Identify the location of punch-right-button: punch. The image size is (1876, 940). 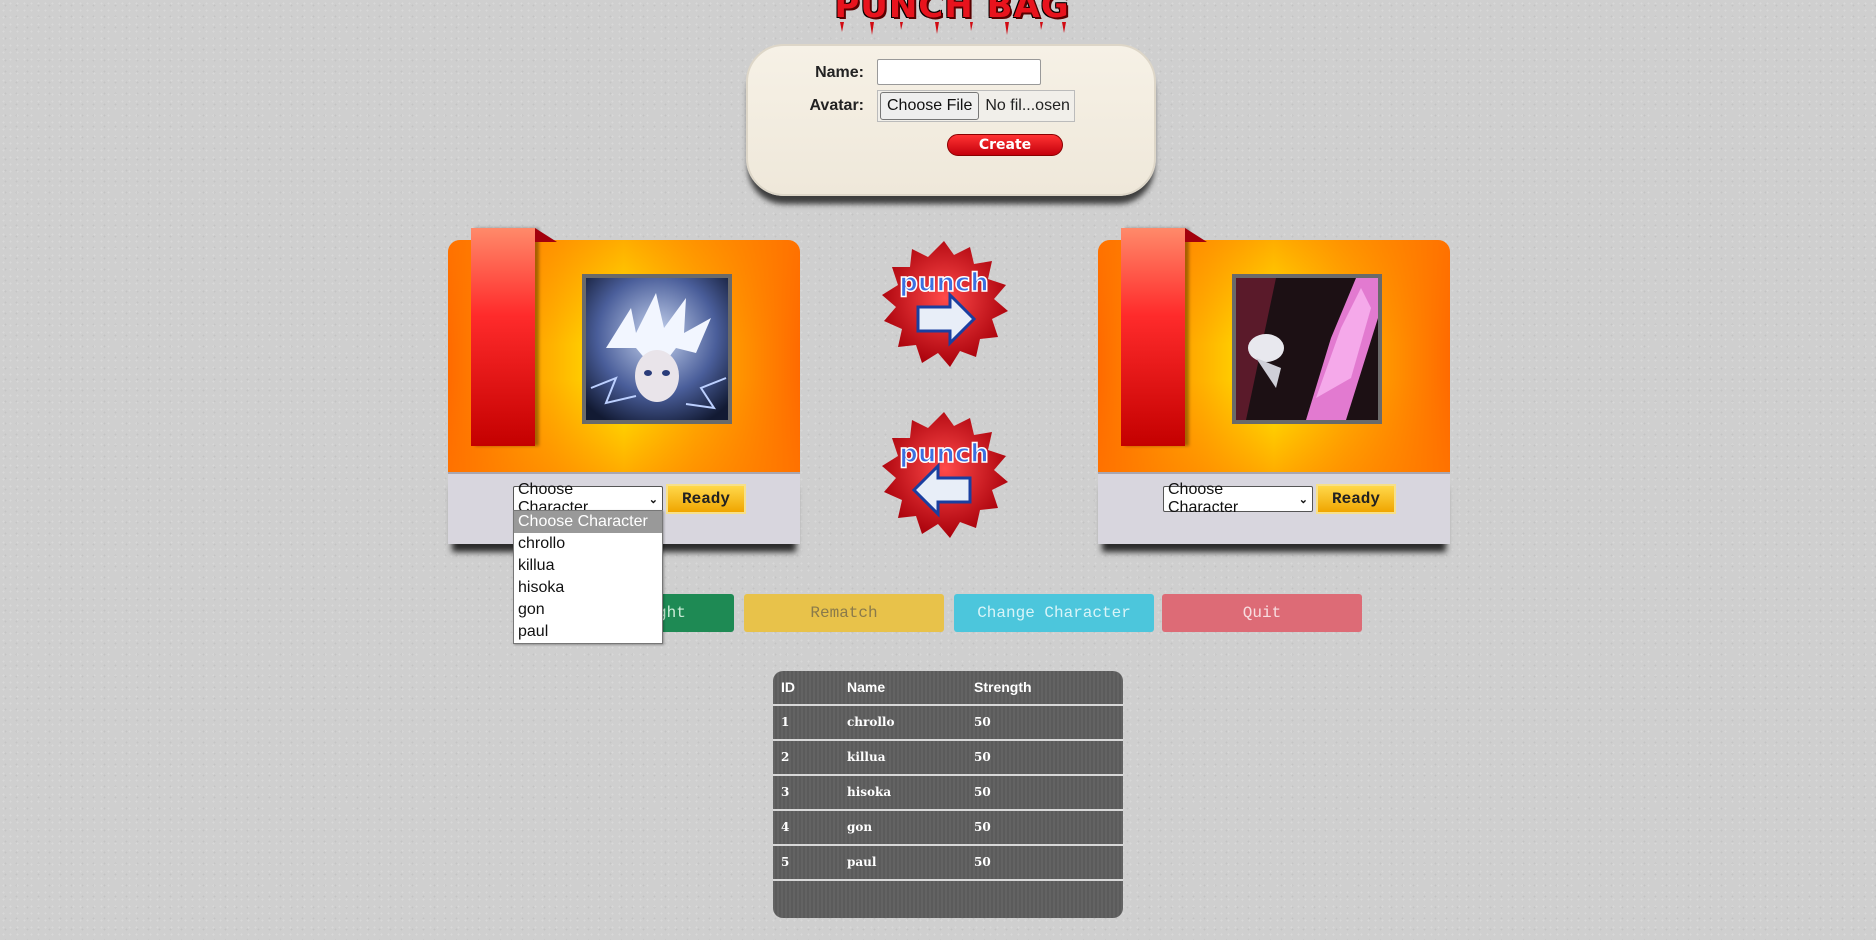
(944, 305).